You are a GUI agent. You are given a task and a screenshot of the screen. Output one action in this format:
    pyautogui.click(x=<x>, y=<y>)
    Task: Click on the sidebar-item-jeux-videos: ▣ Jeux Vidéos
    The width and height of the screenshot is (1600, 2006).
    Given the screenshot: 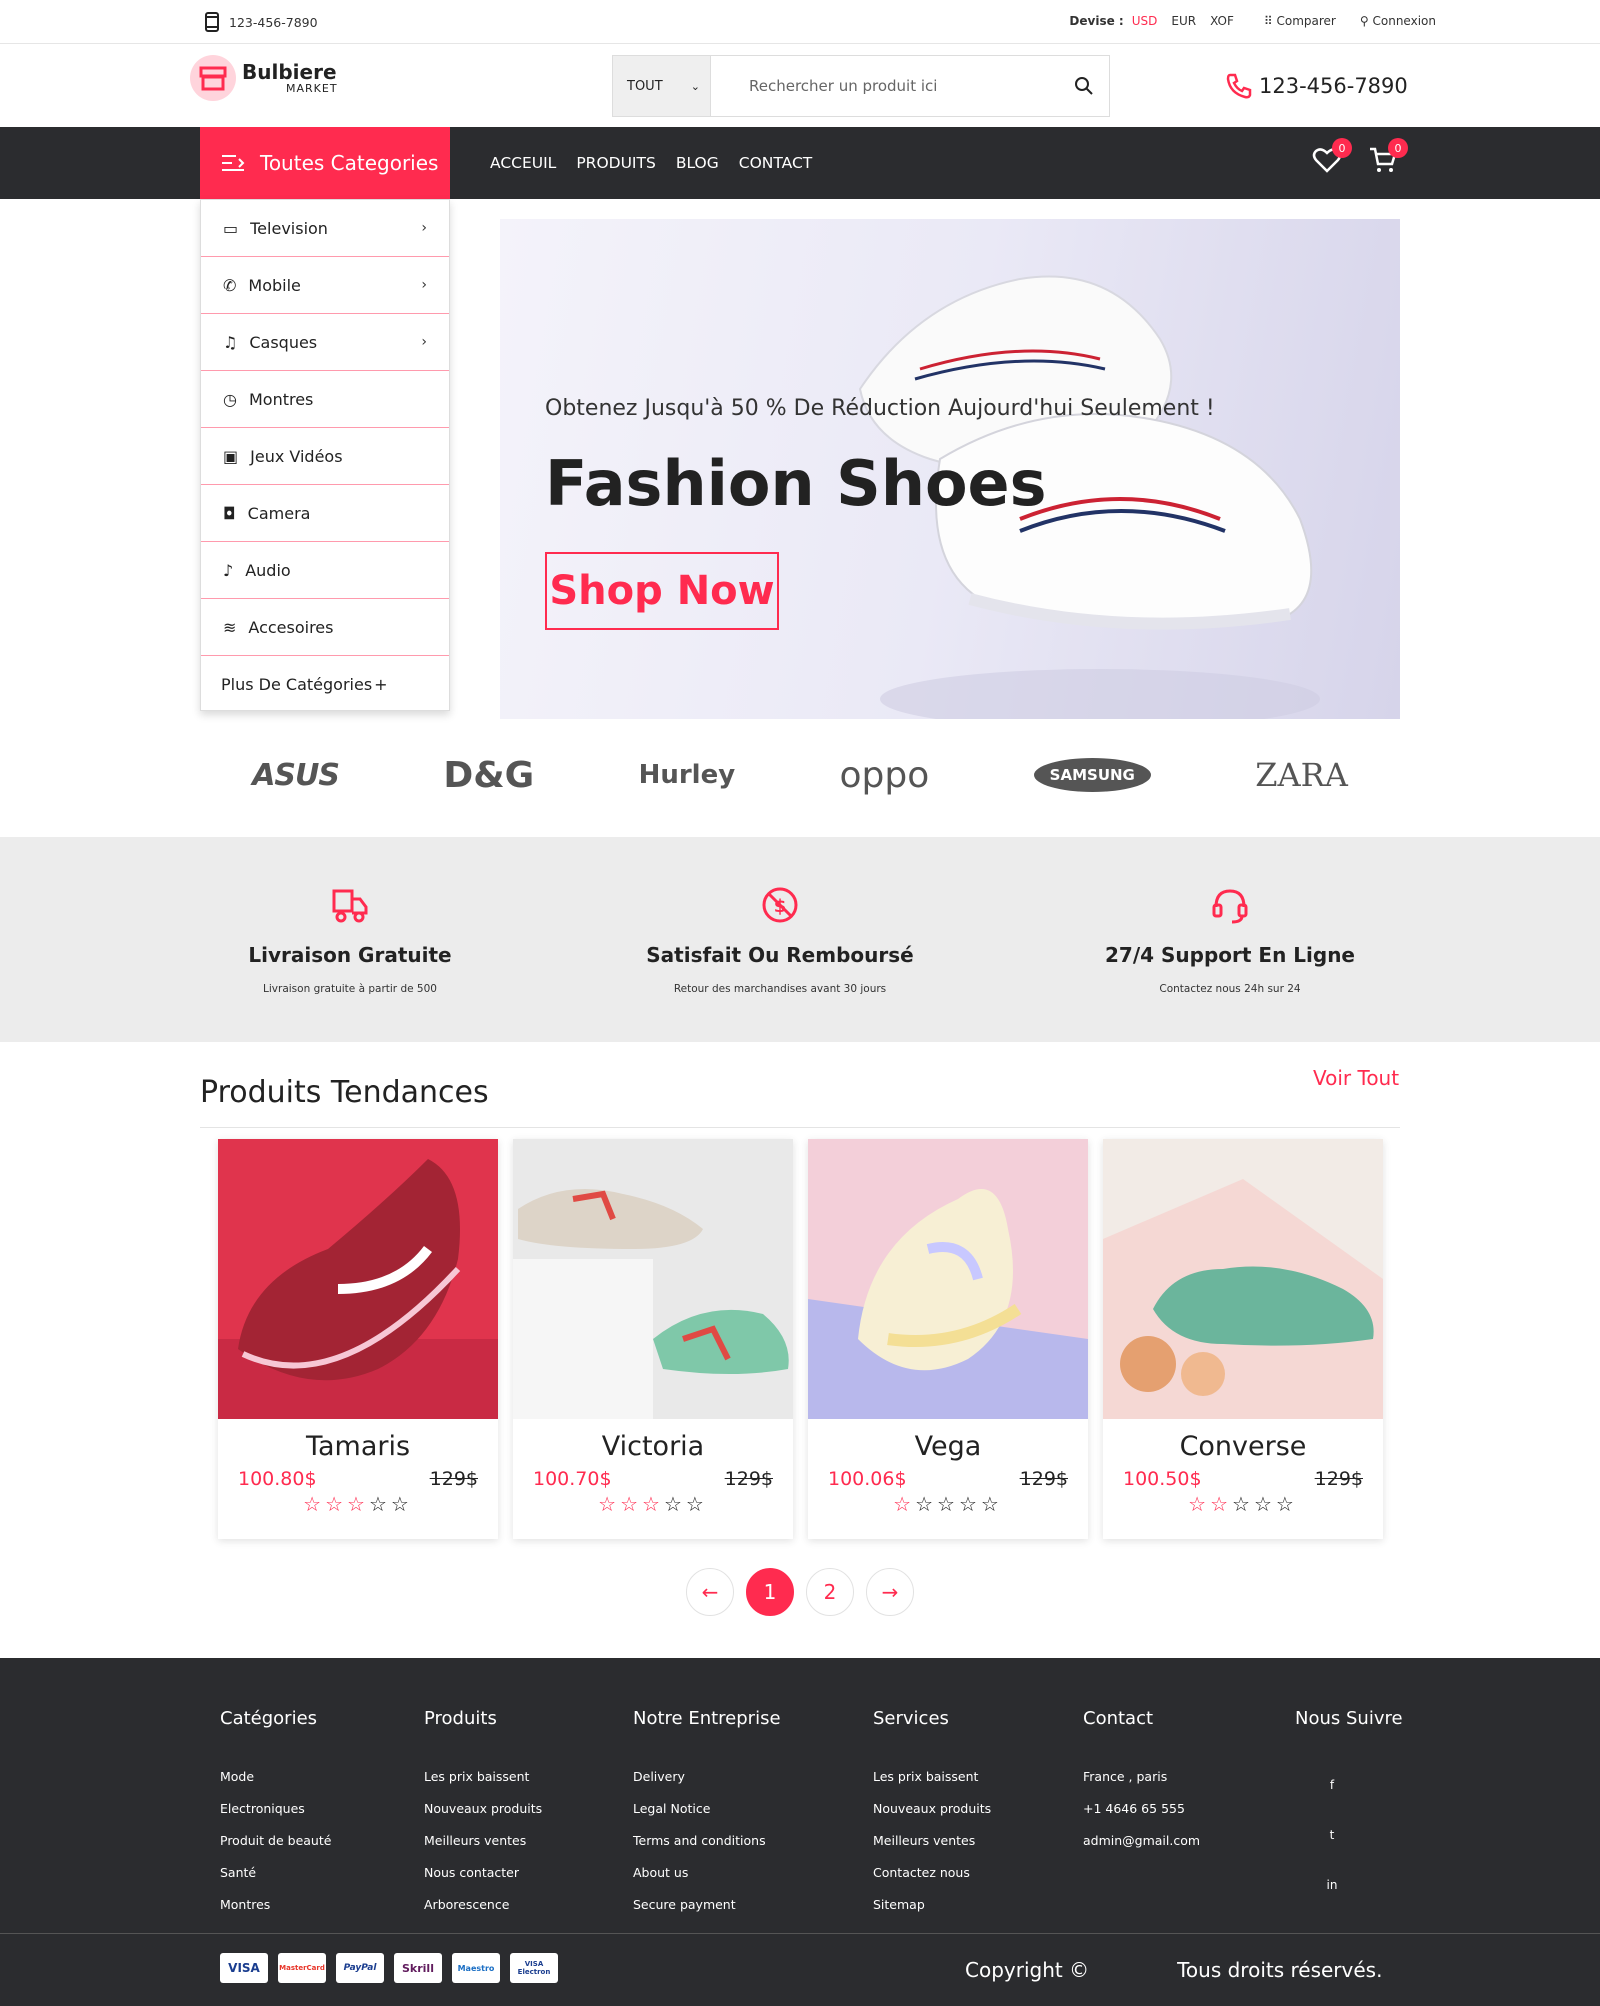 What is the action you would take?
    pyautogui.click(x=325, y=456)
    